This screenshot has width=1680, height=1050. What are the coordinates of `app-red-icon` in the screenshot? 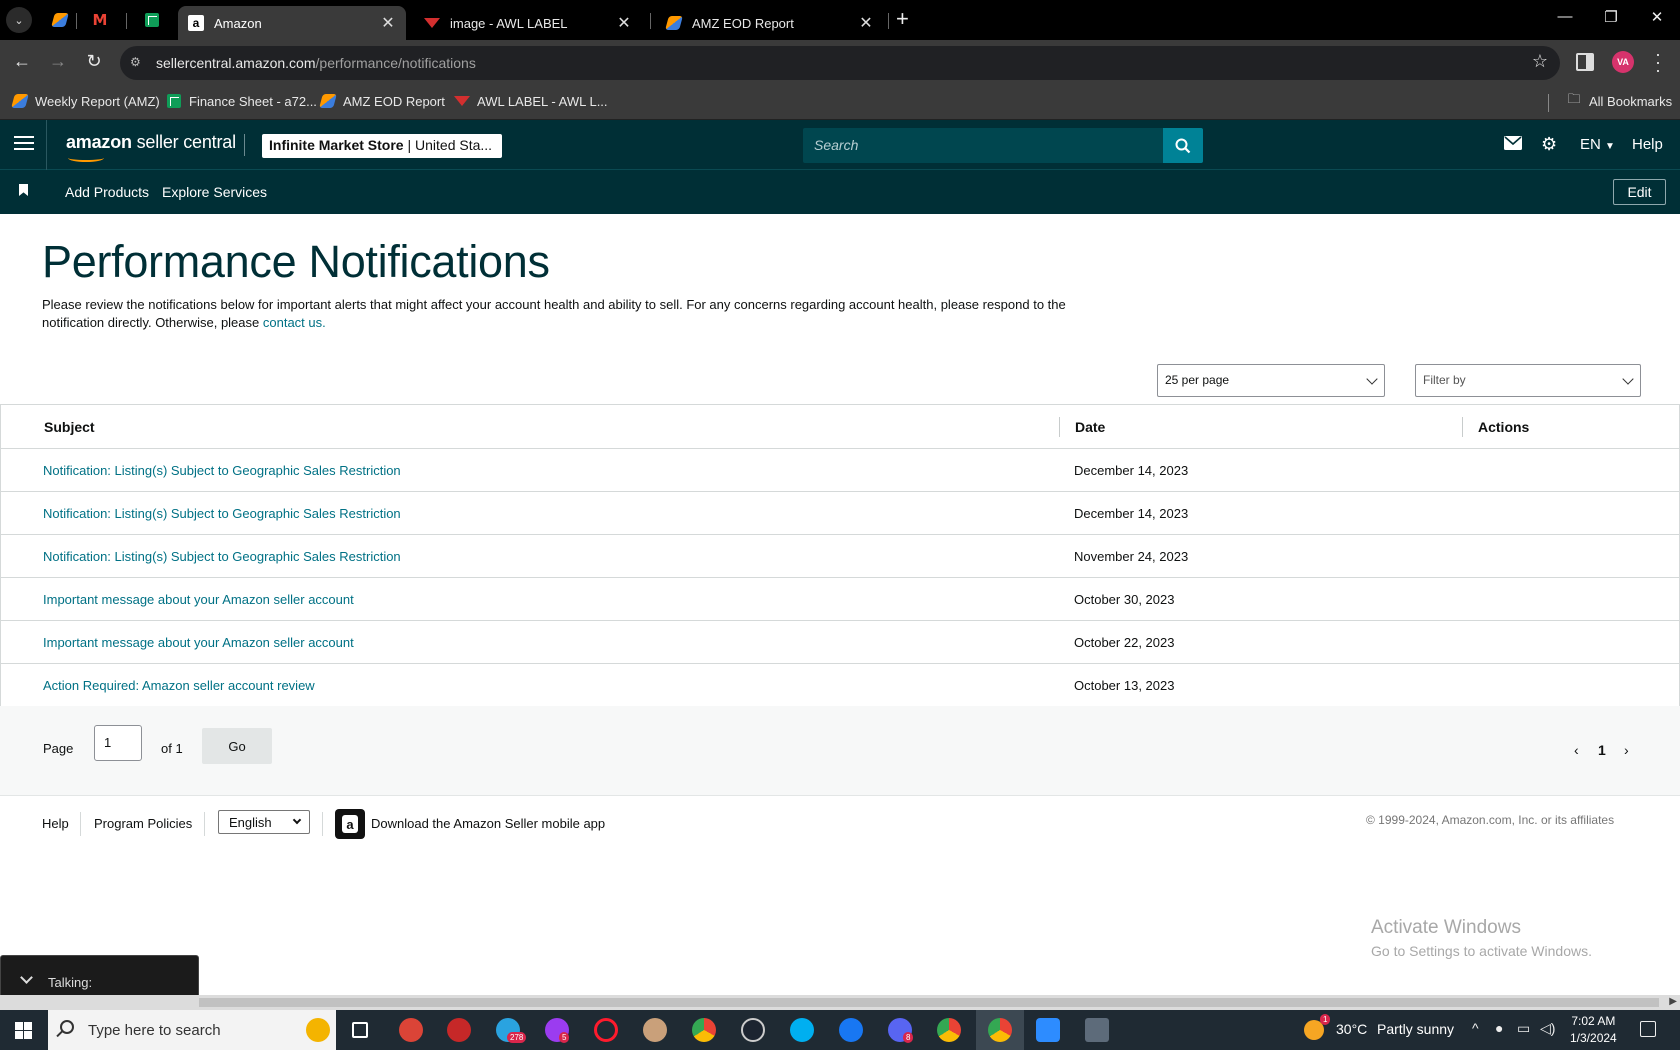 It's located at (459, 1030).